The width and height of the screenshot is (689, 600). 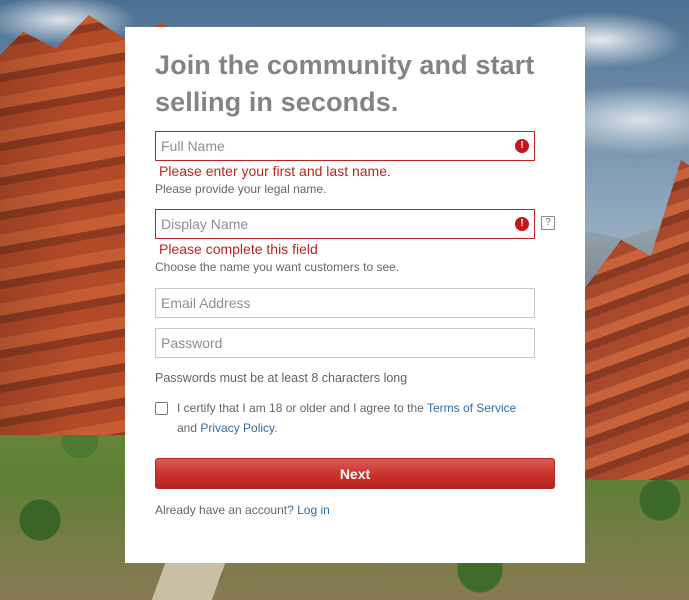 I want to click on login-prompt: Already have an account? Log in, so click(x=355, y=510).